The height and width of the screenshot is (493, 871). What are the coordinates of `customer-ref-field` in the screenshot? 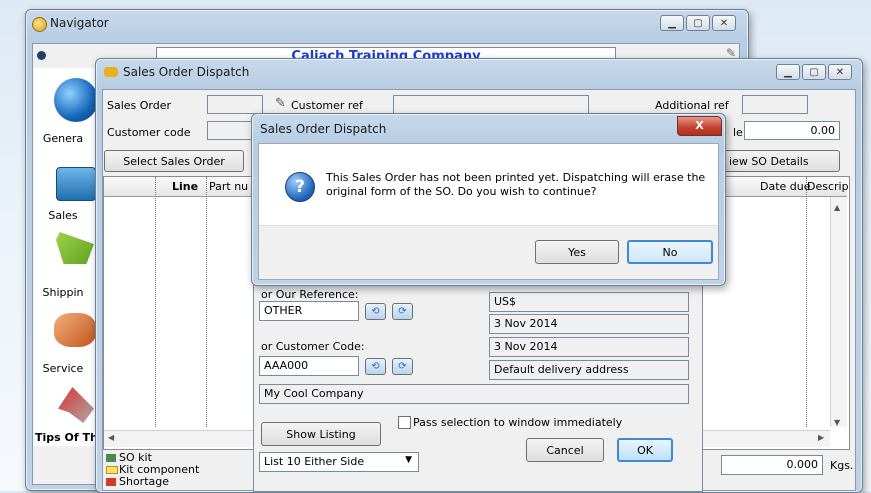 It's located at (491, 104).